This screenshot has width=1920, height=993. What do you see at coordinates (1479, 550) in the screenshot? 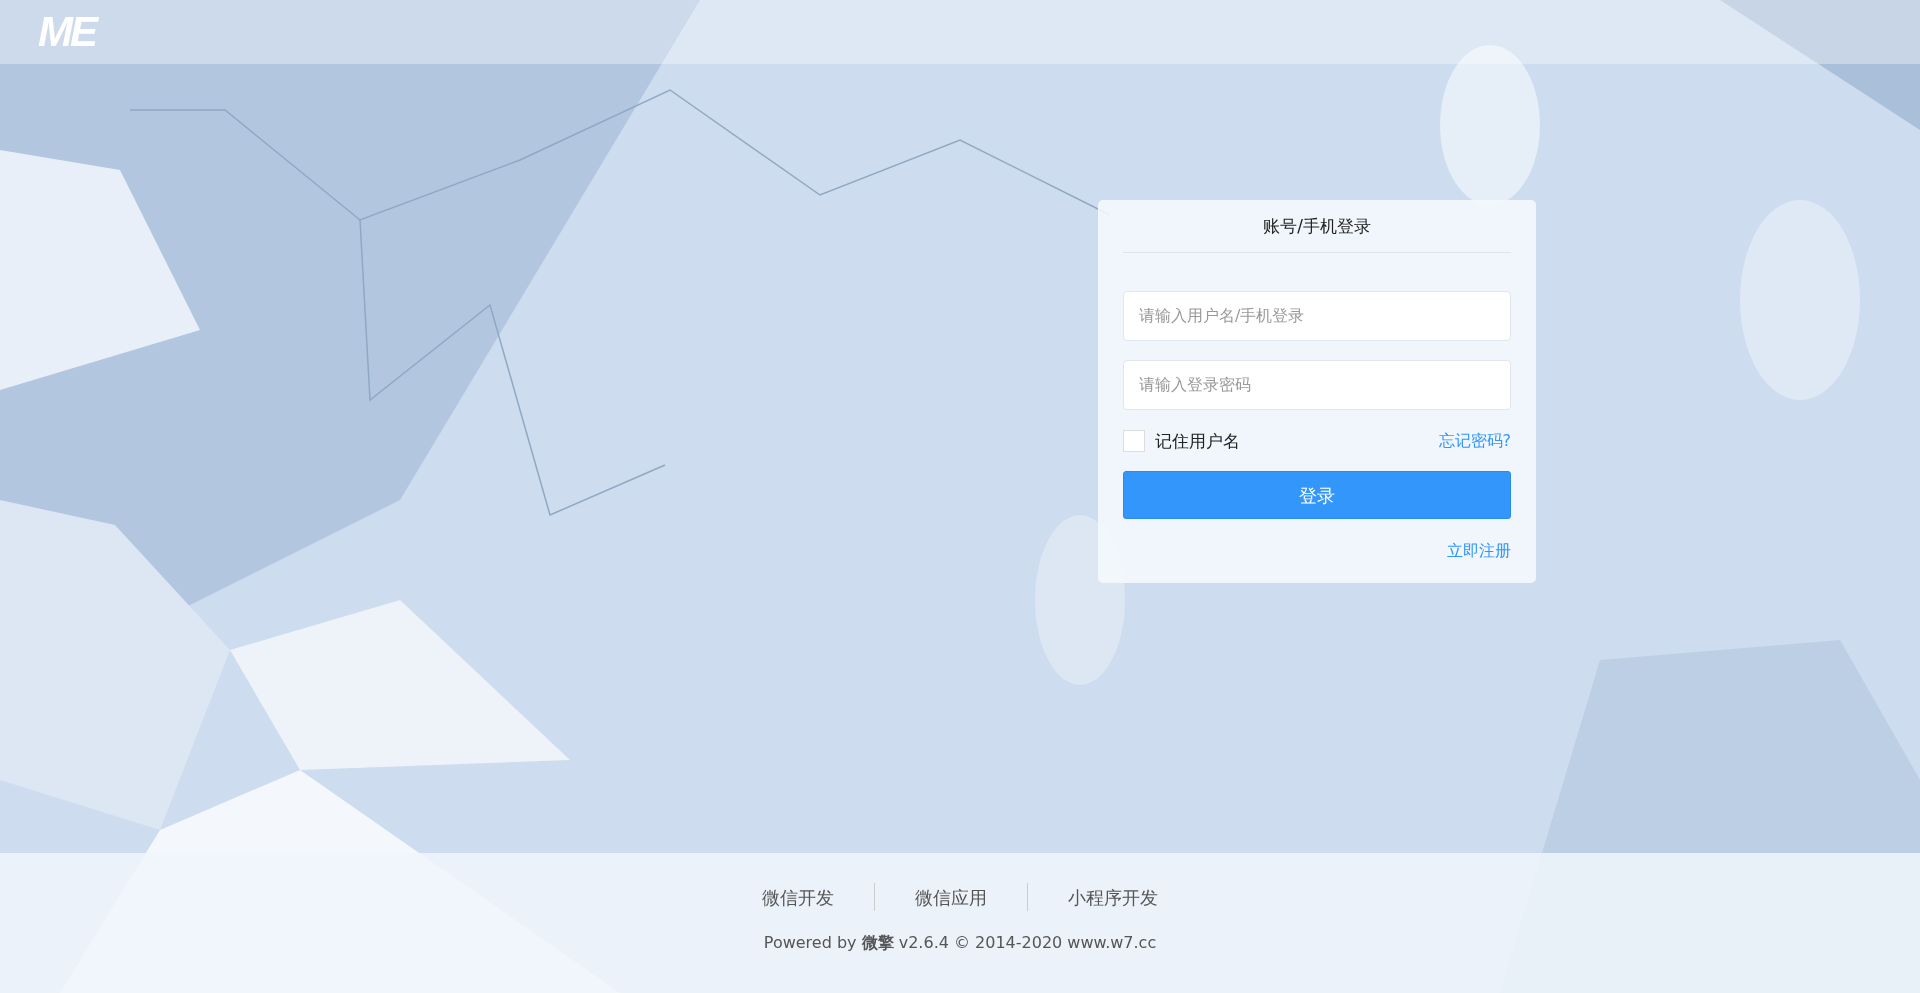
I see `register-link: 立即注册` at bounding box center [1479, 550].